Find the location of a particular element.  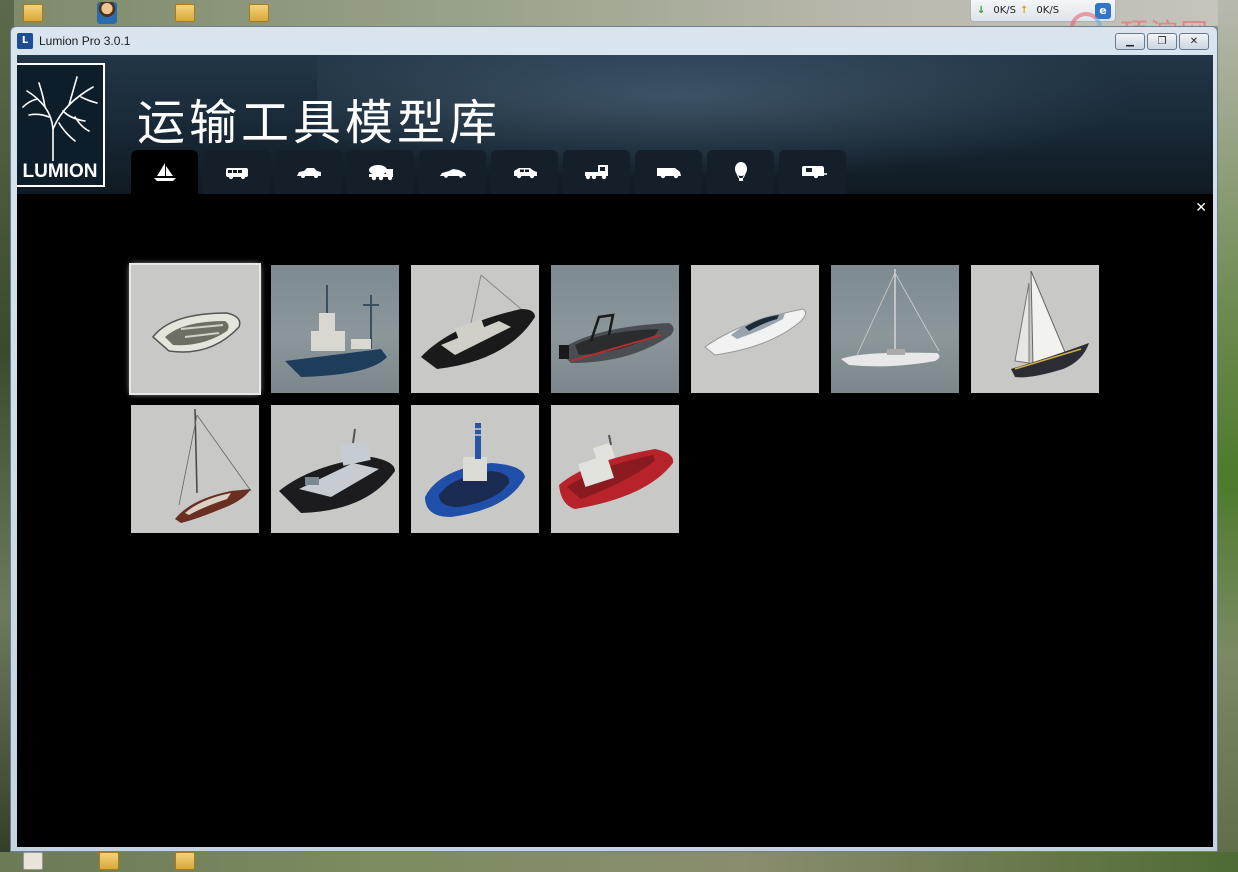

sports-car-icon is located at coordinates (452, 173).